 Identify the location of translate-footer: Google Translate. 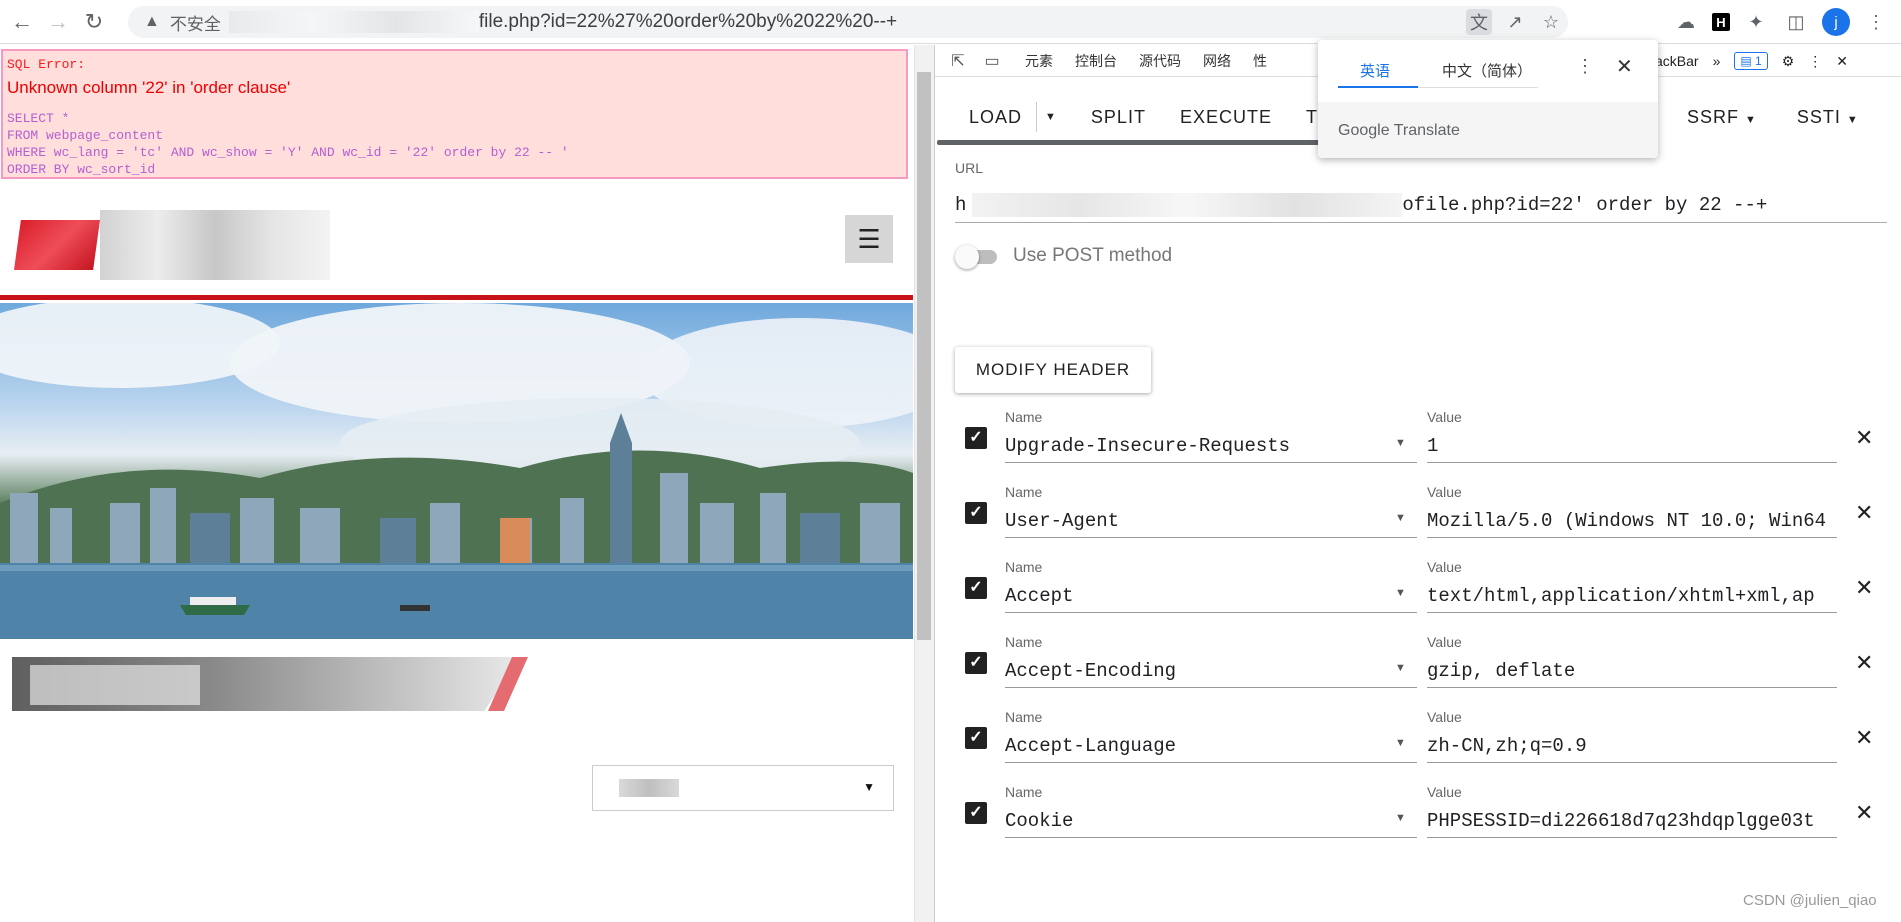
(1488, 130).